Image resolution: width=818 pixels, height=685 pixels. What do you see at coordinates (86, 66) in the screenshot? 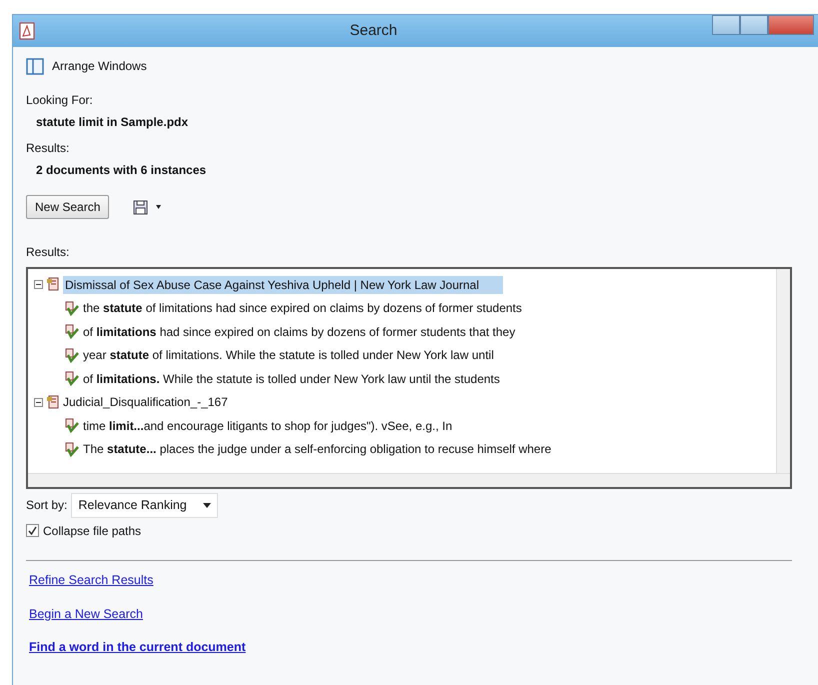
I see `arrange-windows-button: Arrange Windows` at bounding box center [86, 66].